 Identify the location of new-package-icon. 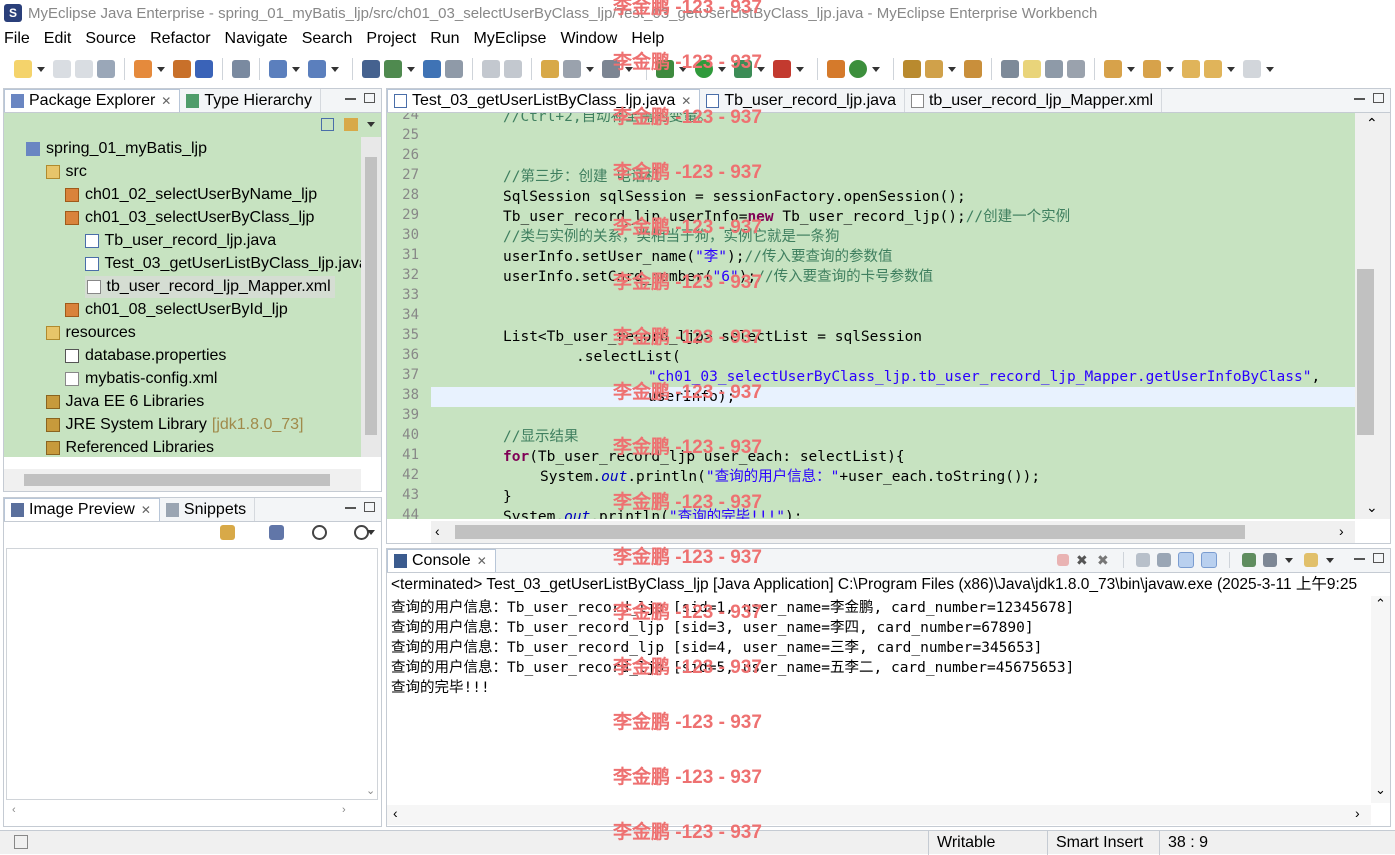
(836, 69).